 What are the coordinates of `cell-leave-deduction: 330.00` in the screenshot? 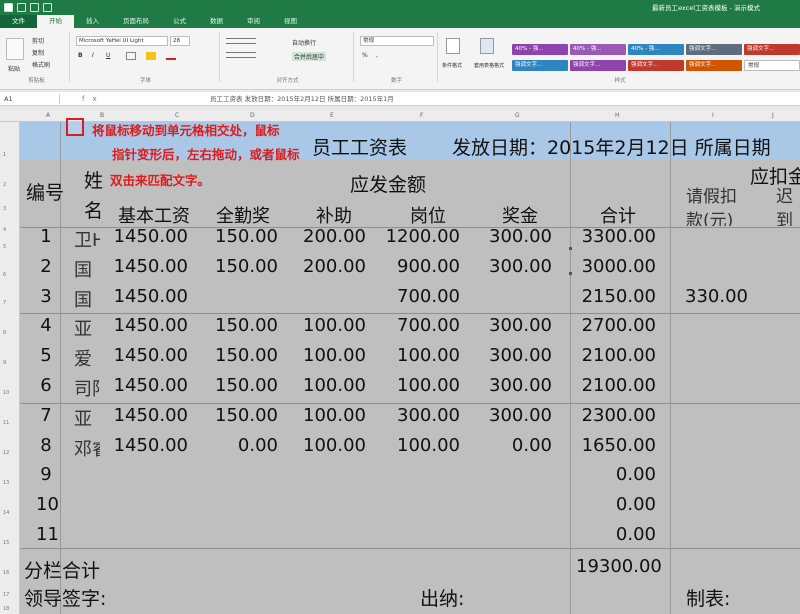 It's located at (716, 296).